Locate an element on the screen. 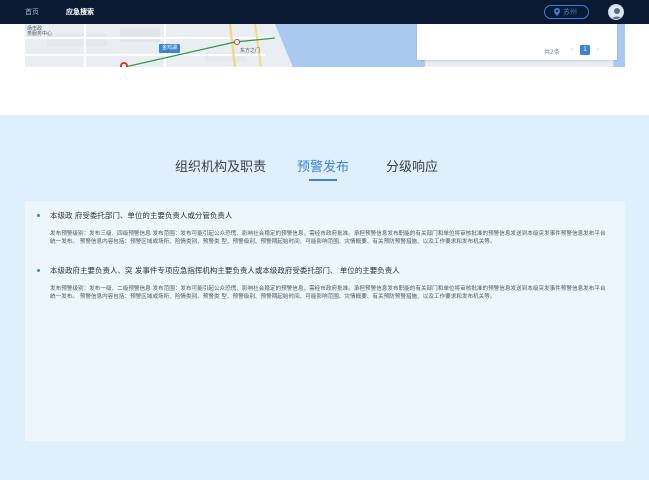 Image resolution: width=649 pixels, height=480 pixels. pagination-prev-icon: ‹ is located at coordinates (572, 50).